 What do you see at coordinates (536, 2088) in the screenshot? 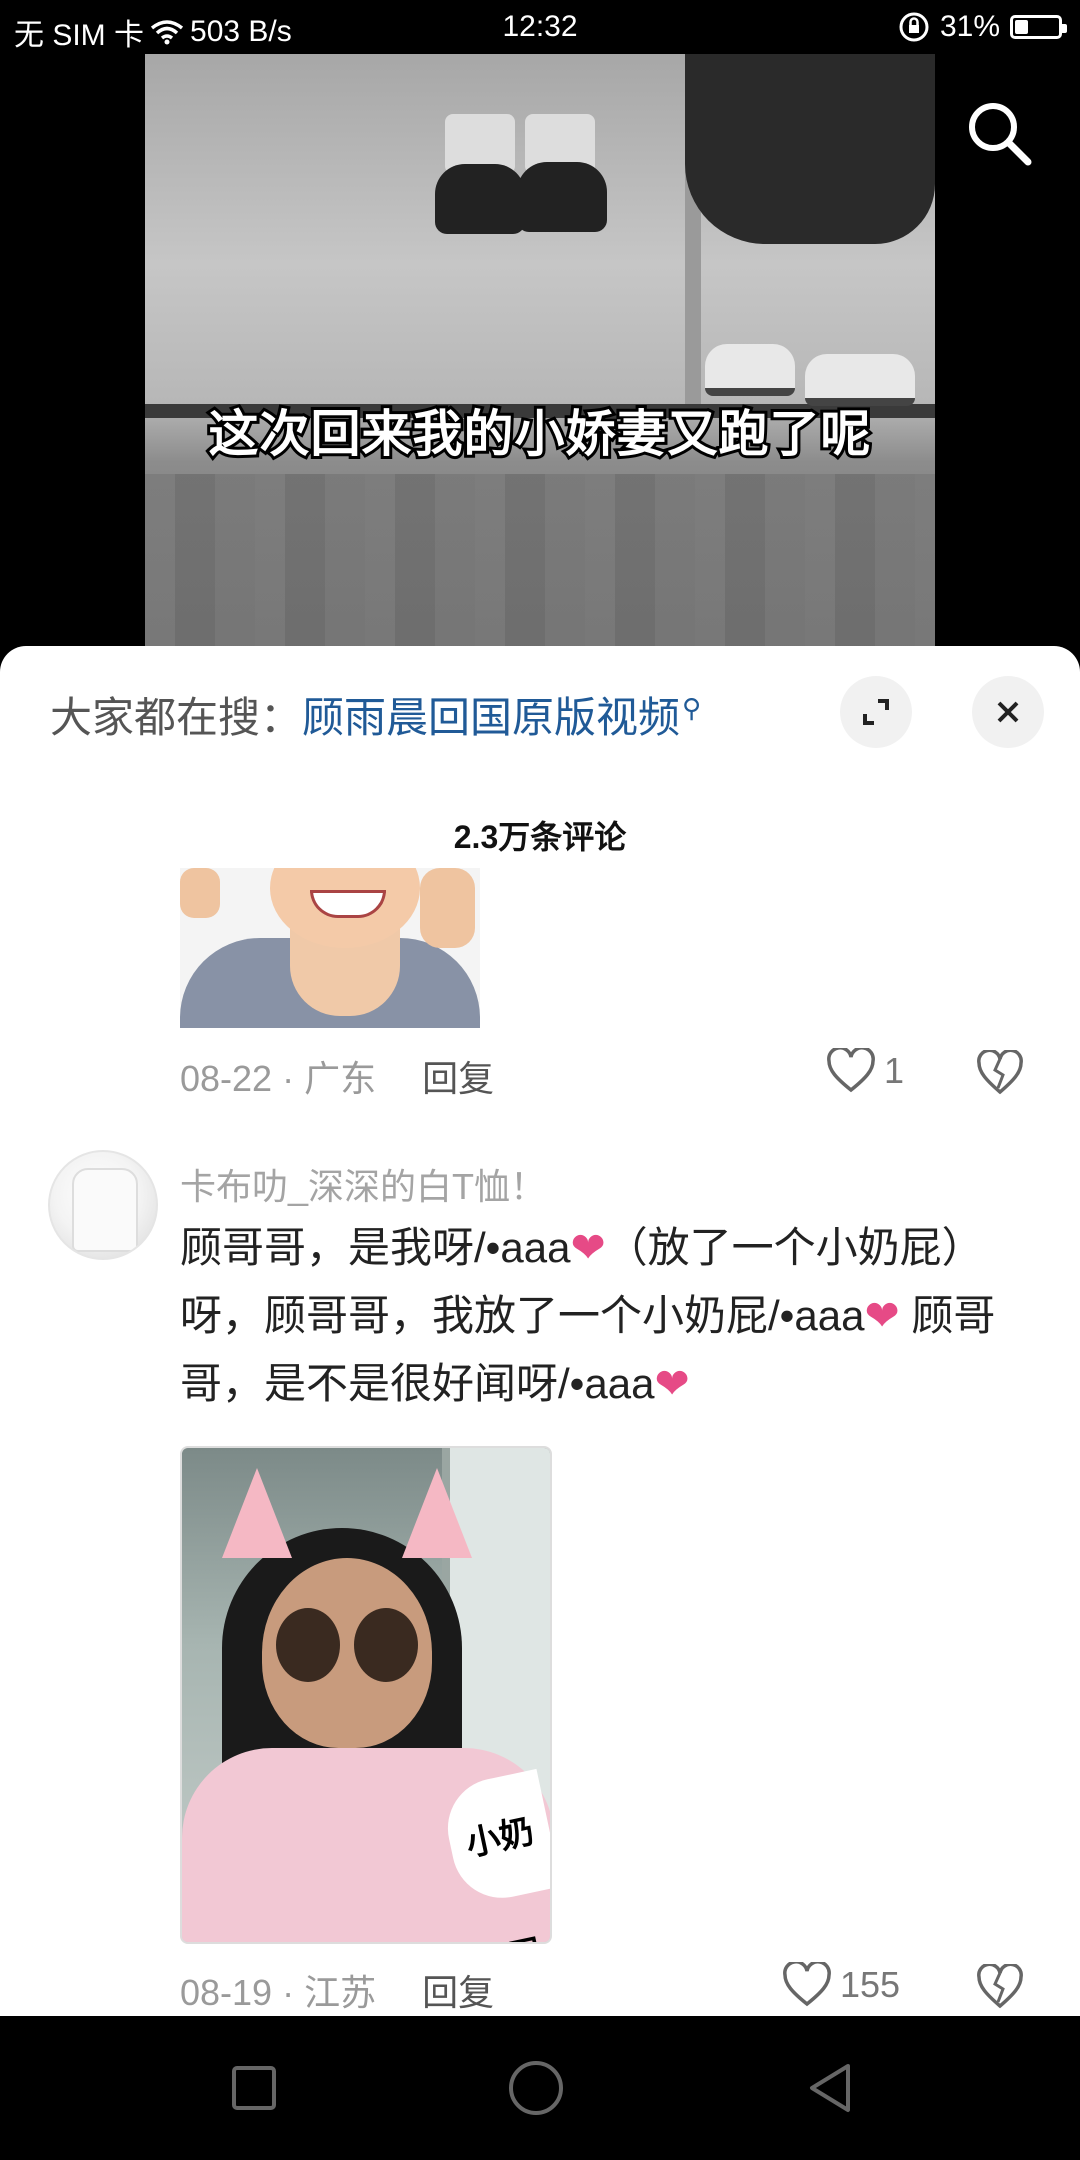
I see `circle-icon` at bounding box center [536, 2088].